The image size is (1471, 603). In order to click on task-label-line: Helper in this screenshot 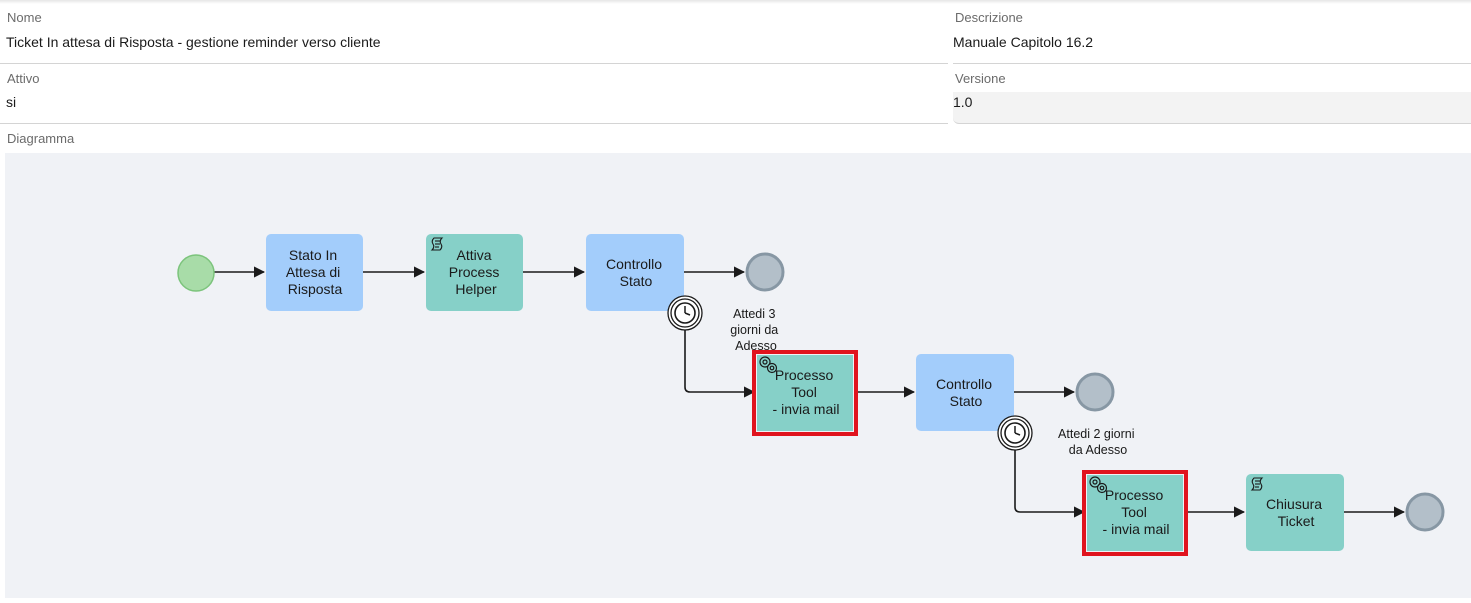, I will do `click(476, 289)`.